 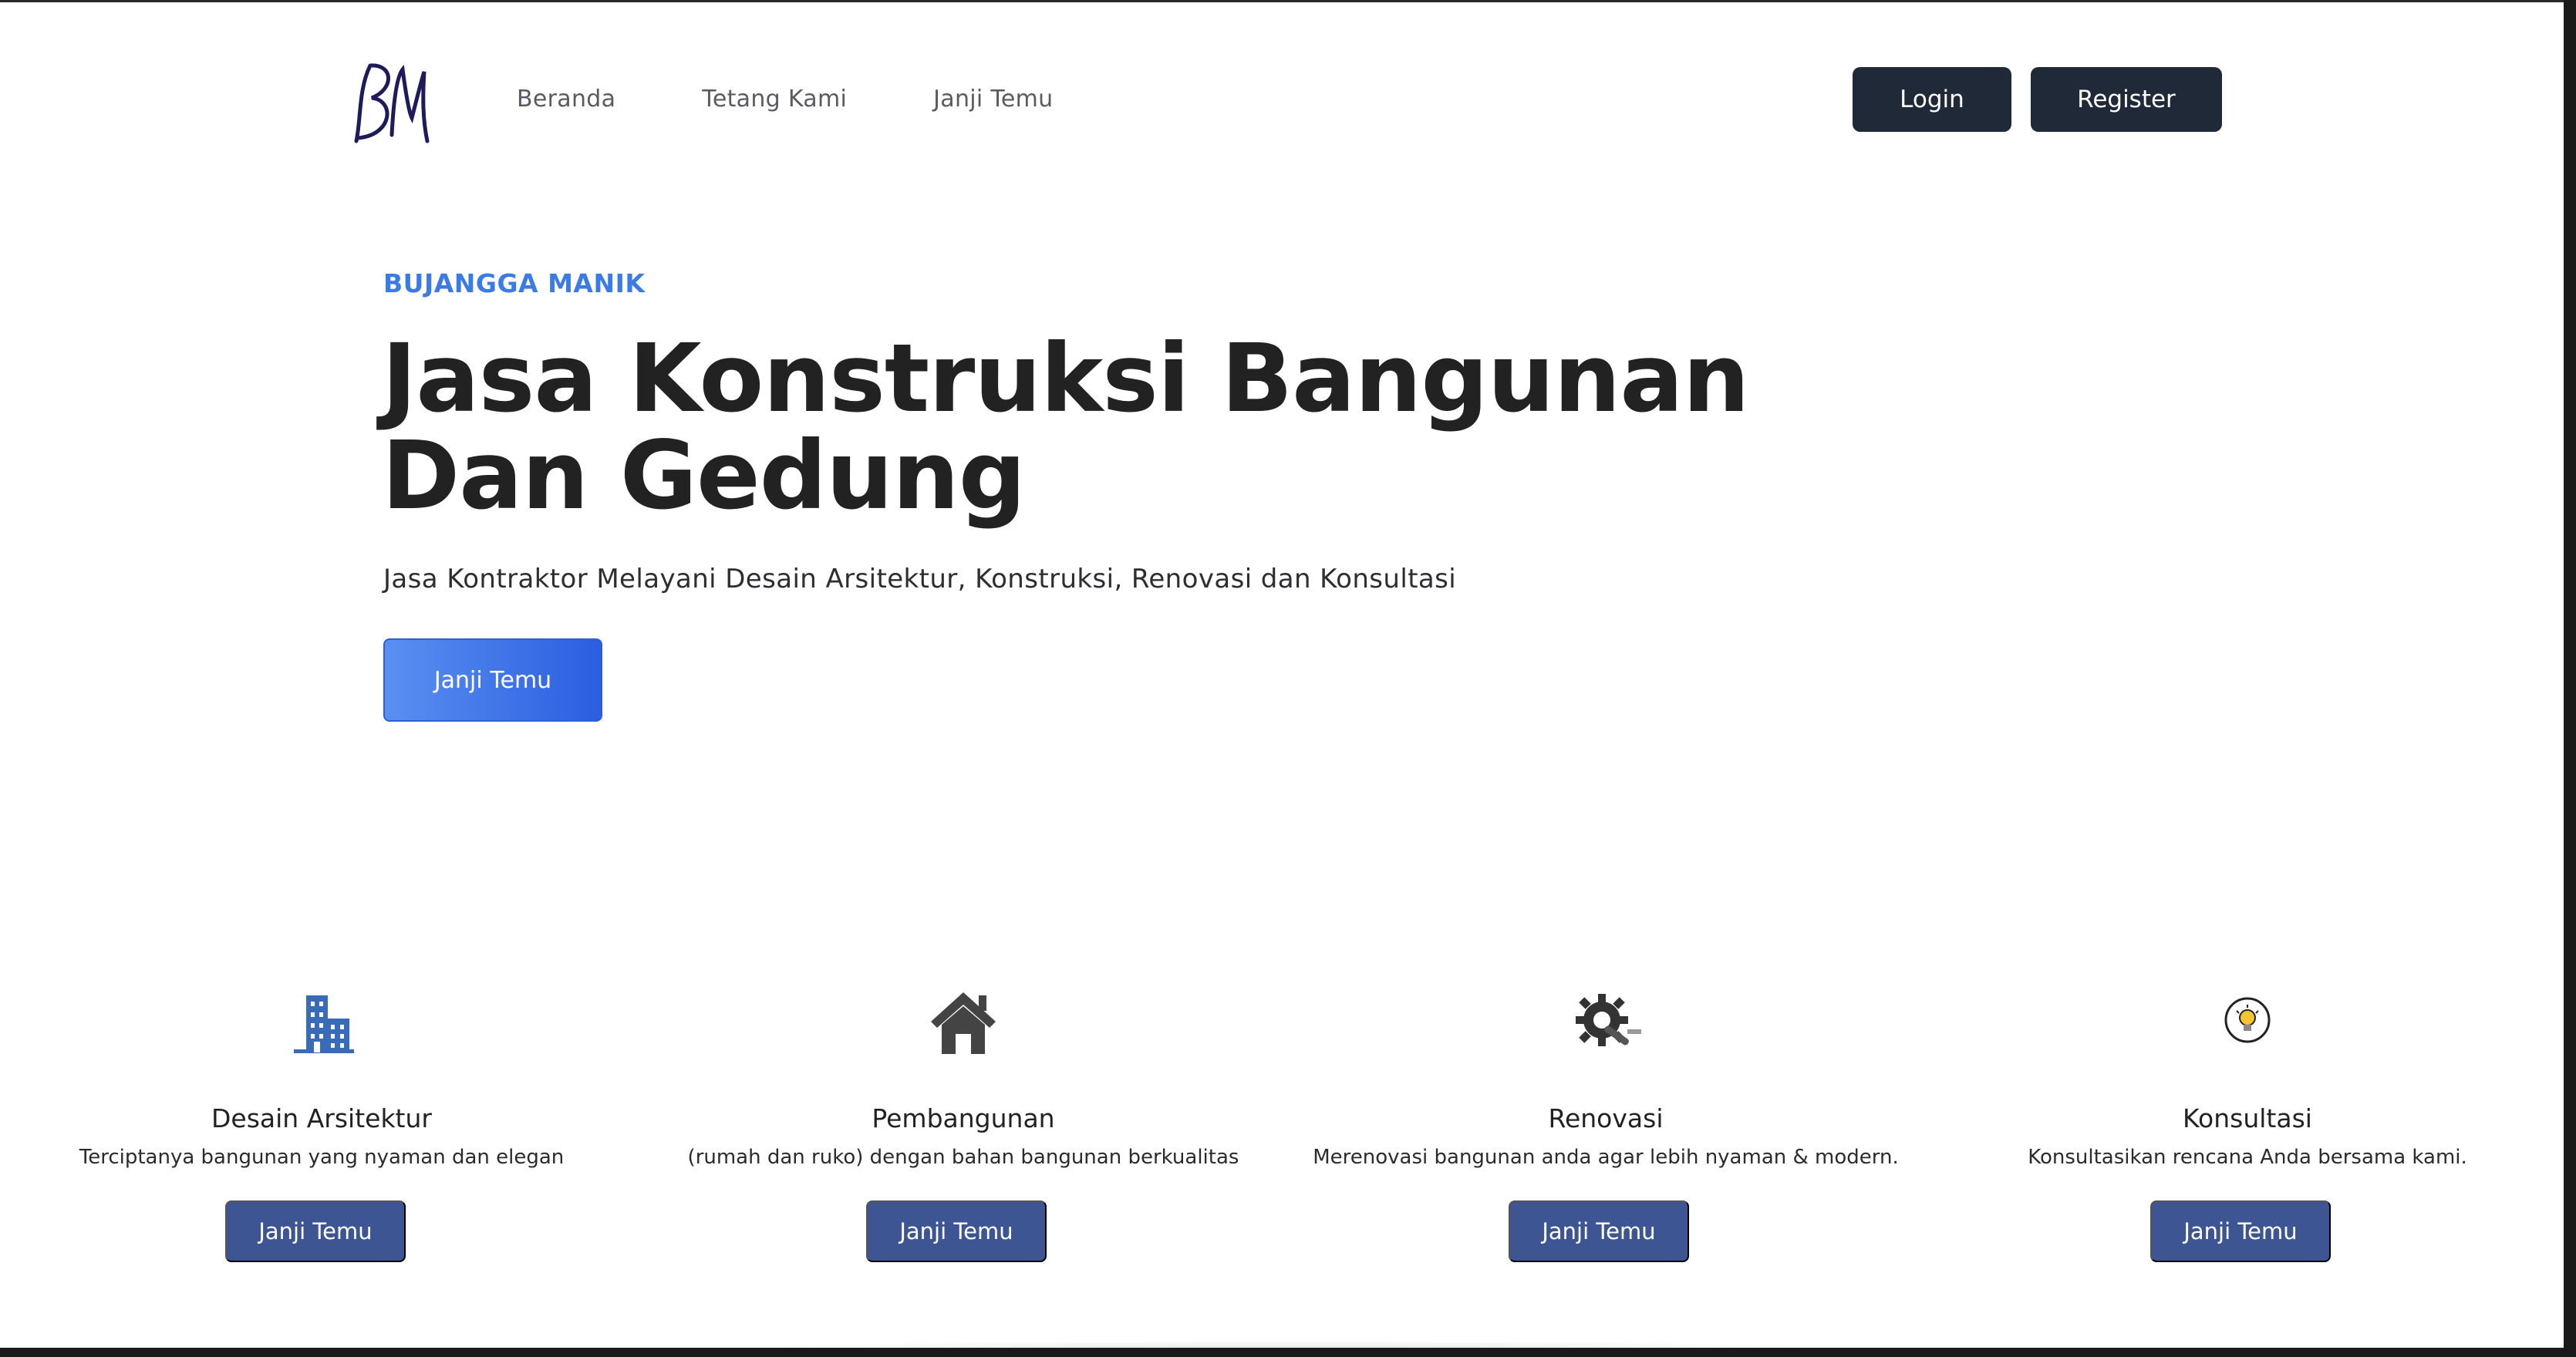 What do you see at coordinates (1288, 1352) in the screenshot?
I see `window-edge-bottom` at bounding box center [1288, 1352].